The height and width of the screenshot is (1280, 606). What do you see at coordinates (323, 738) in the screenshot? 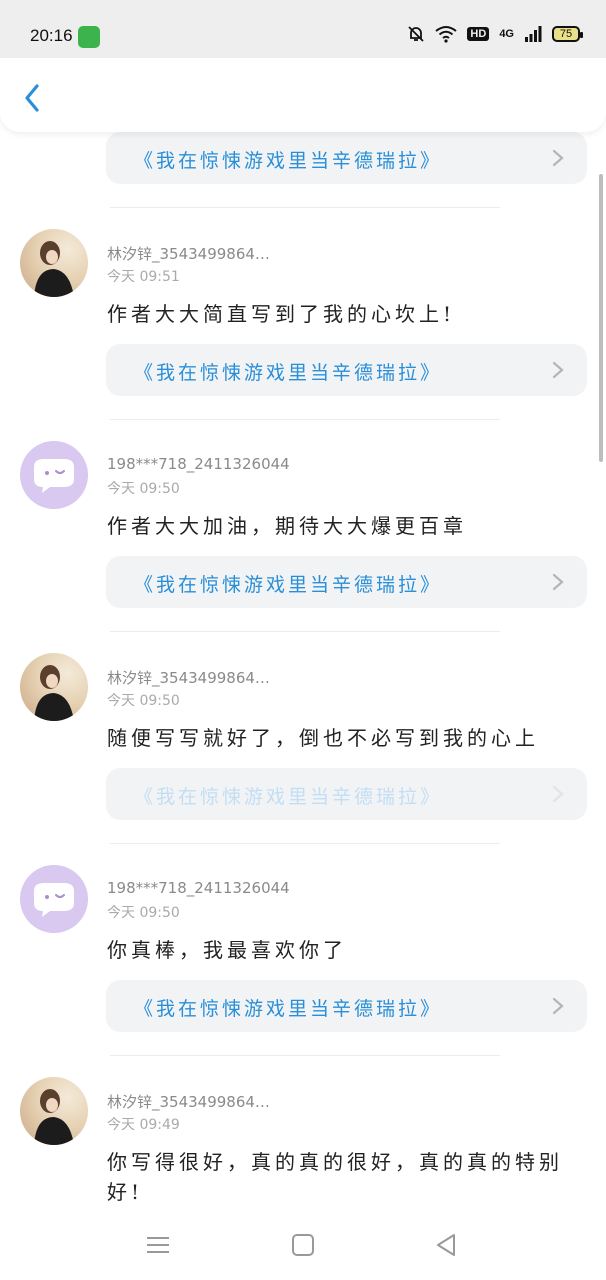
I see `comment-text: 随便写写就好了，倒也不必写到我的心上` at bounding box center [323, 738].